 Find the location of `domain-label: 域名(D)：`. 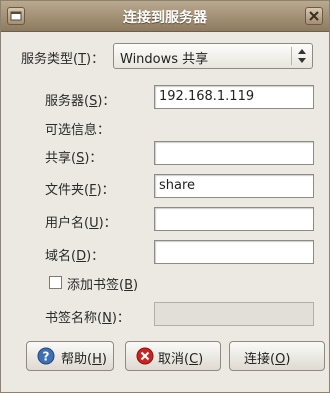

domain-label: 域名(D)： is located at coordinates (75, 256).